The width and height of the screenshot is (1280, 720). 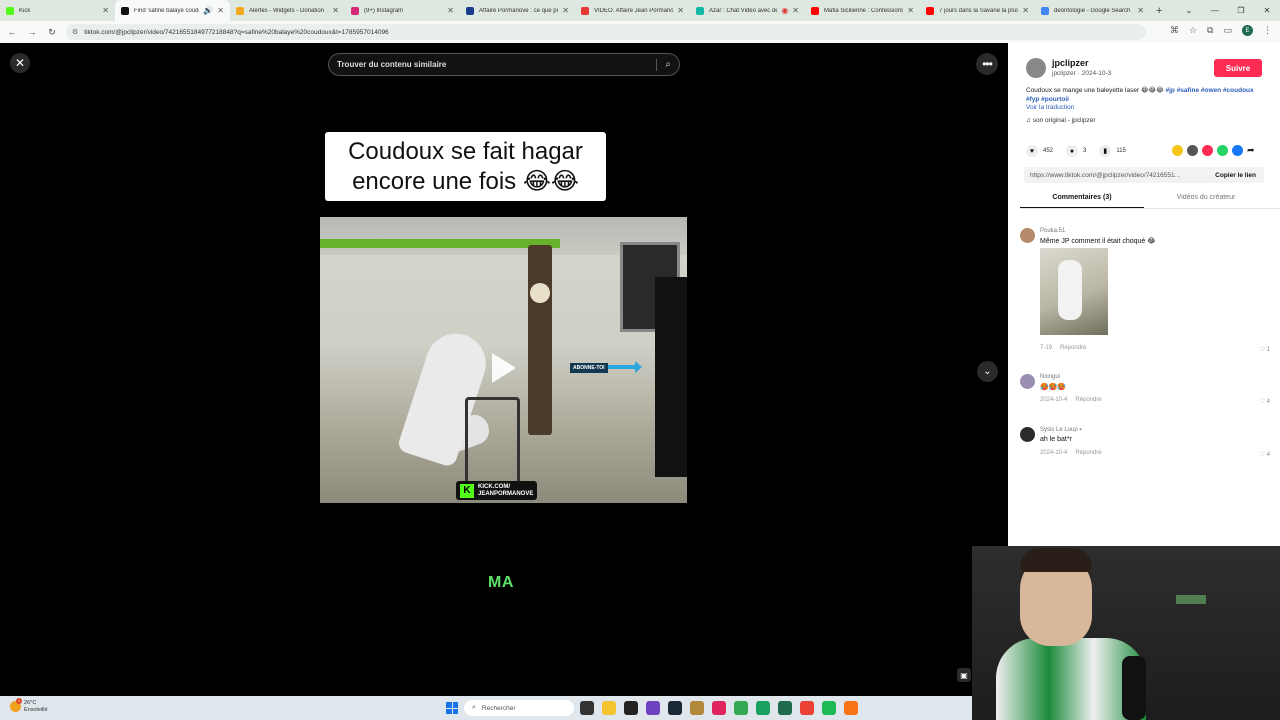 What do you see at coordinates (517, 10) in the screenshot?
I see `tab-affaire: Affaire Pormanove : ce que pr ✕` at bounding box center [517, 10].